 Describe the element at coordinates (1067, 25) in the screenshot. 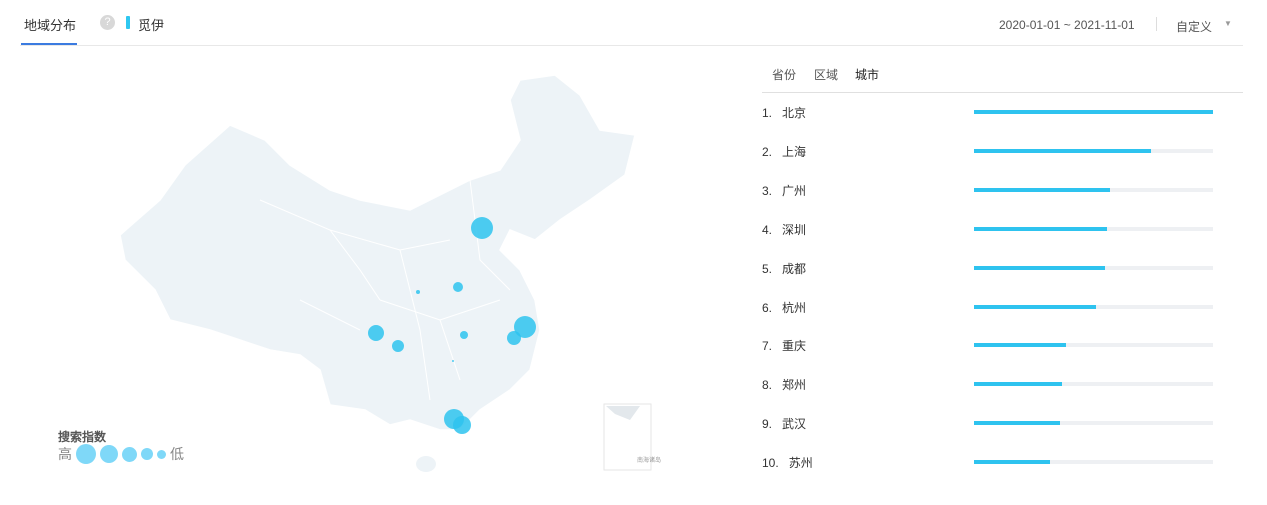

I see `date-range: 2020-01-01 ~ 2021-11-01` at that location.